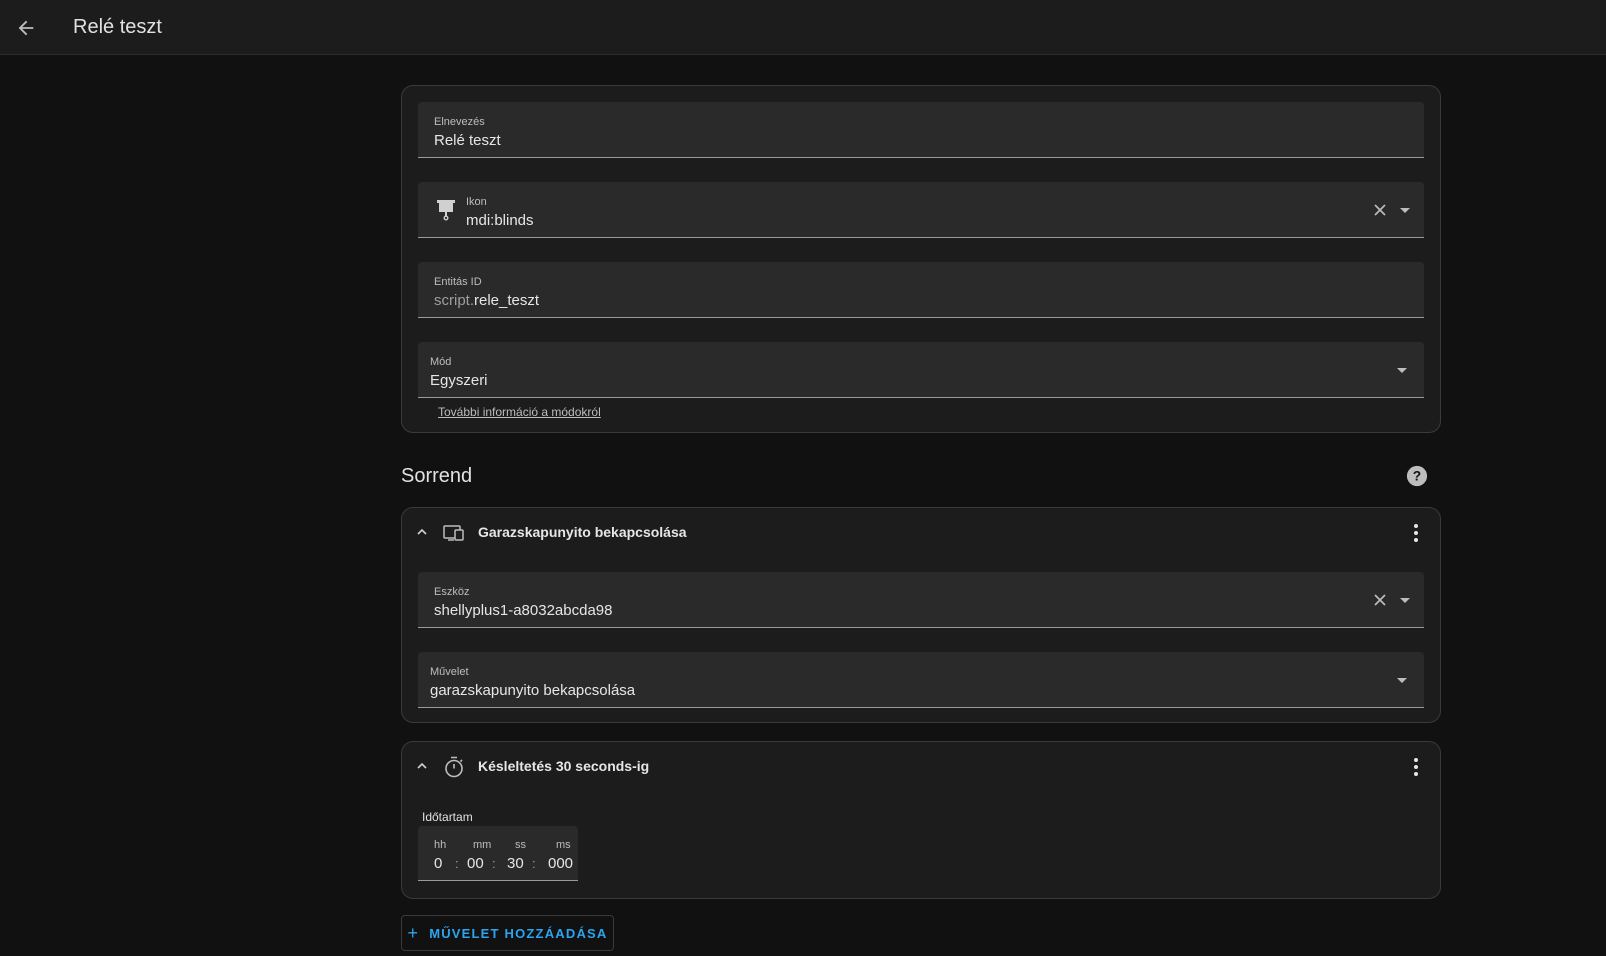 This screenshot has width=1606, height=956. Describe the element at coordinates (1402, 370) in the screenshot. I see `mode-dropdown-arrow` at that location.